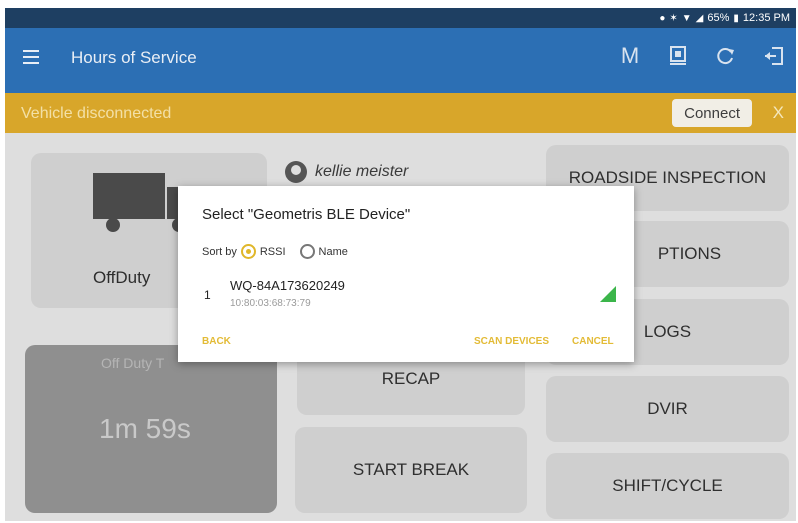 The height and width of the screenshot is (523, 798). Describe the element at coordinates (333, 252) in the screenshot. I see `sort-name-label: Name` at that location.